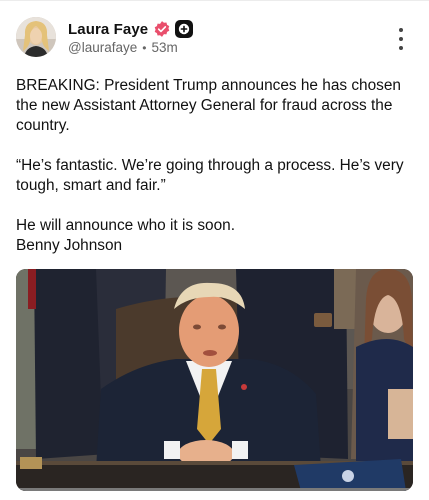  I want to click on author-meta: @laurafaye • 53m, so click(123, 47).